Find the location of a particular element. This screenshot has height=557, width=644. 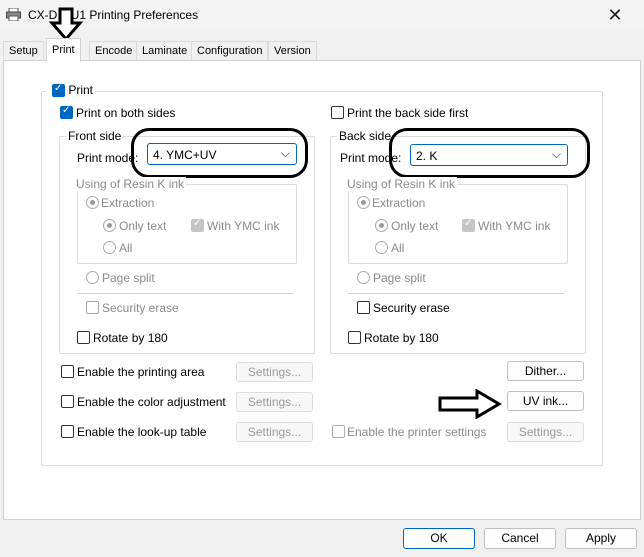

cancel-button: Cancel is located at coordinates (520, 538).